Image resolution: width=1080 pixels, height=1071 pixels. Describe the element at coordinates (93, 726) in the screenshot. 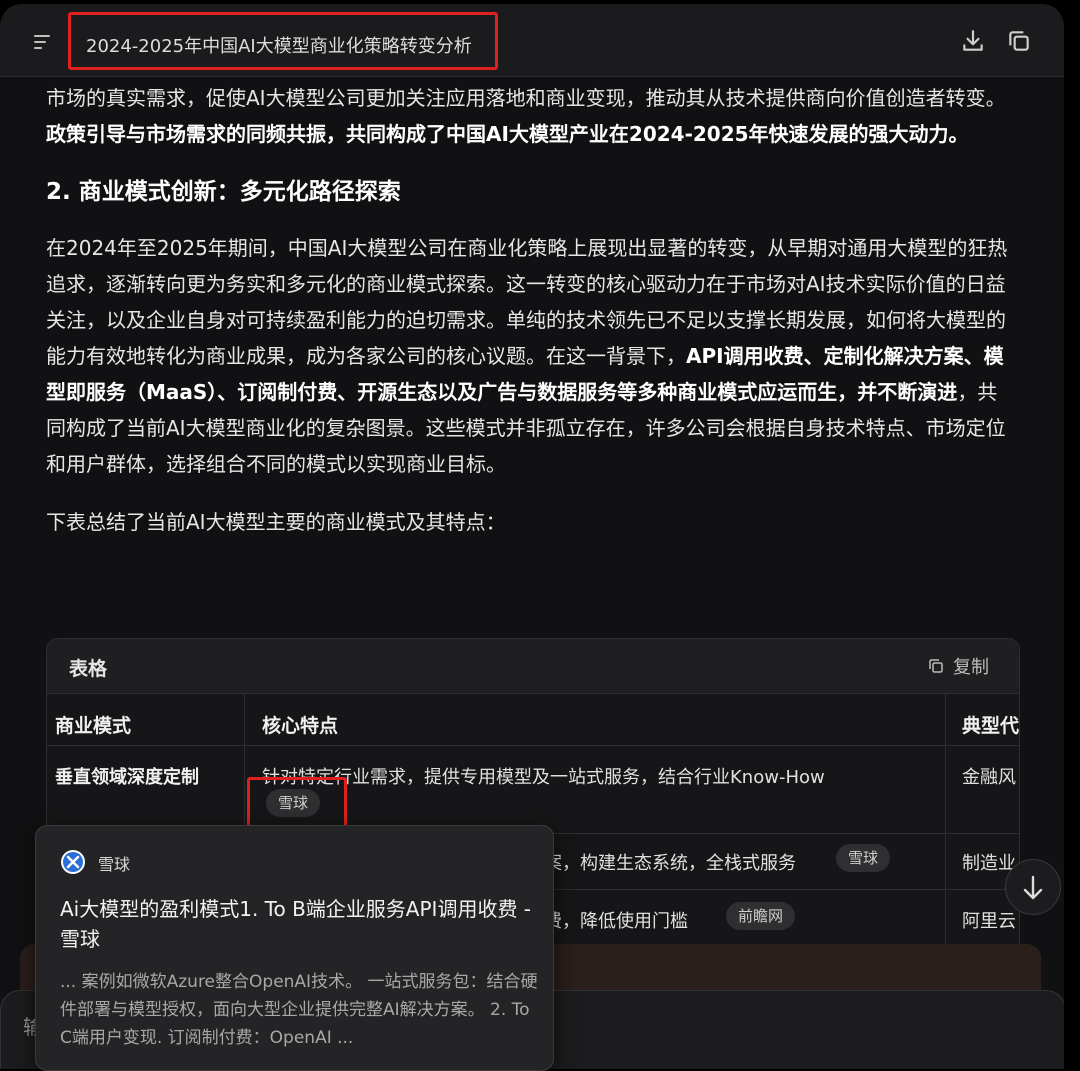

I see `column-header-model: 商业模式` at that location.